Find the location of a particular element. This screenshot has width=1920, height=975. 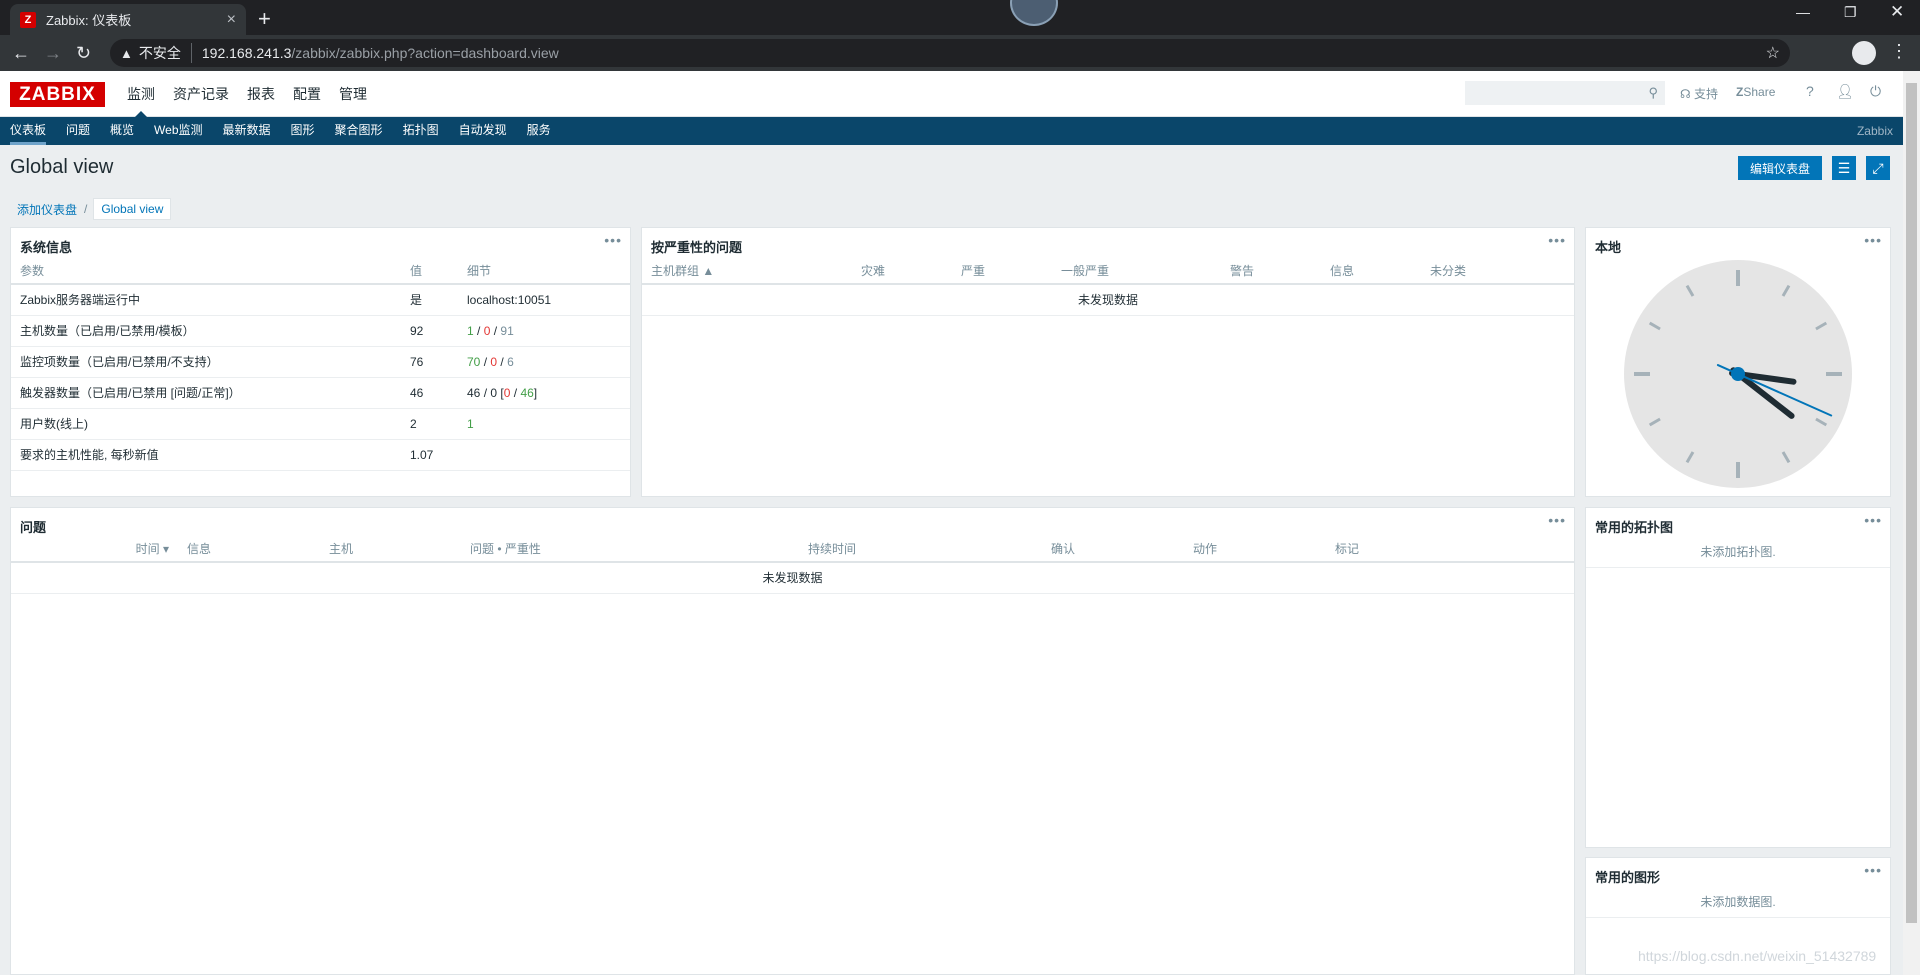

column-header: 确认 is located at coordinates (1113, 549).